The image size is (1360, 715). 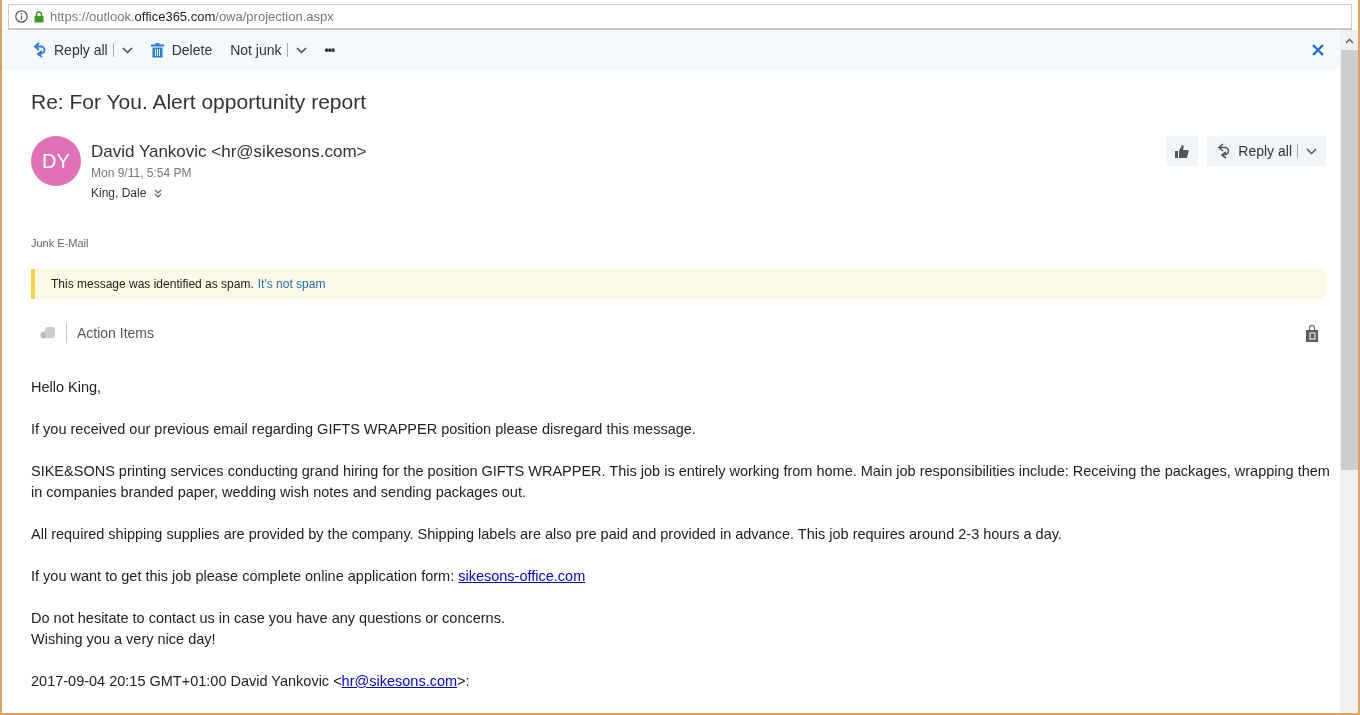 What do you see at coordinates (60, 242) in the screenshot?
I see `folder-label: Junk E-Mail` at bounding box center [60, 242].